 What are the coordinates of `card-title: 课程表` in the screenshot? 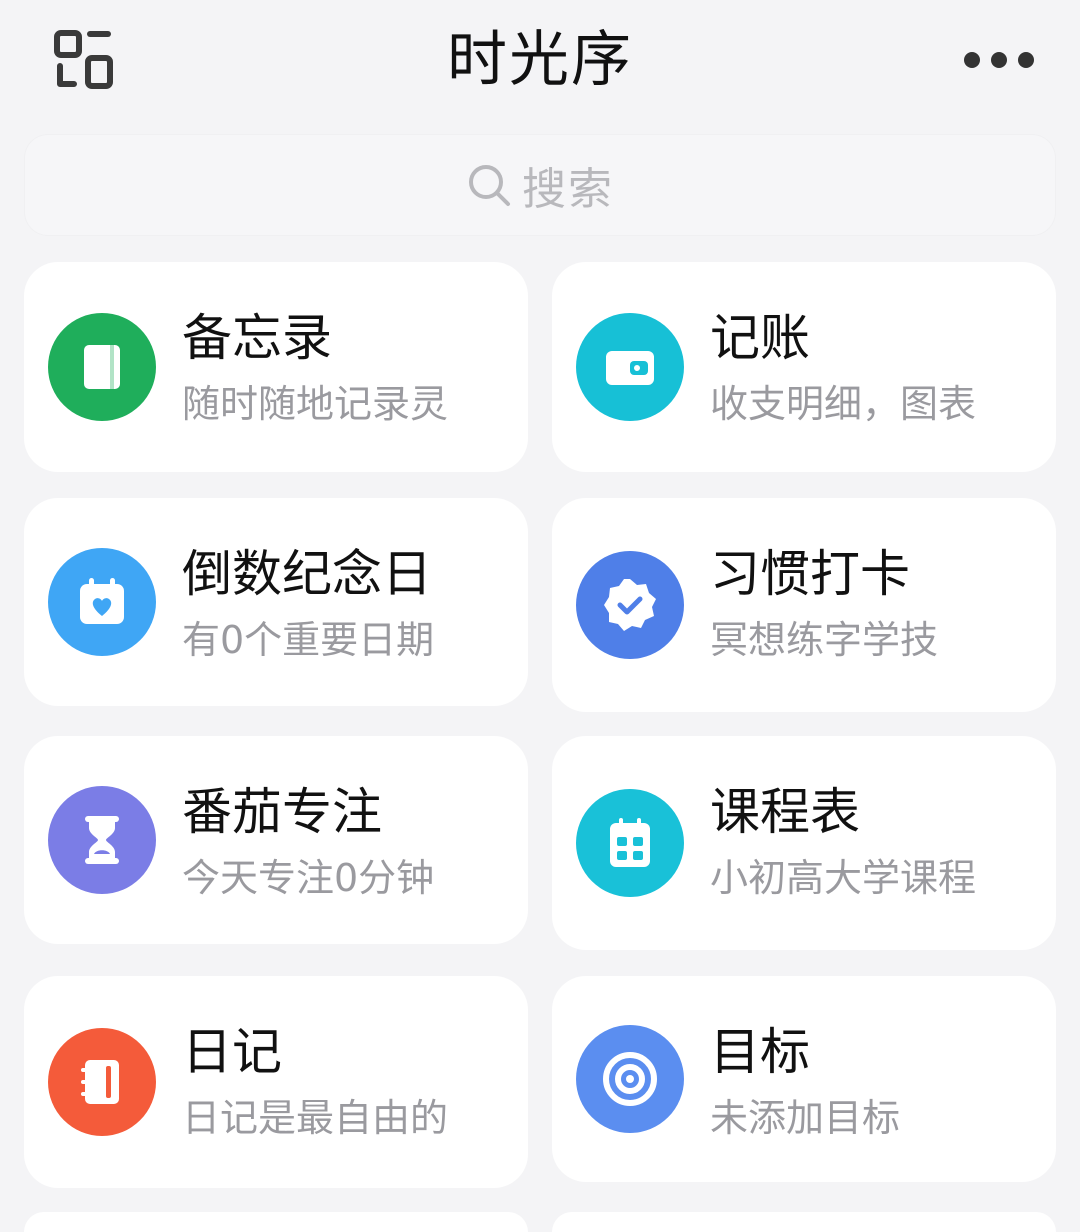 It's located at (785, 812).